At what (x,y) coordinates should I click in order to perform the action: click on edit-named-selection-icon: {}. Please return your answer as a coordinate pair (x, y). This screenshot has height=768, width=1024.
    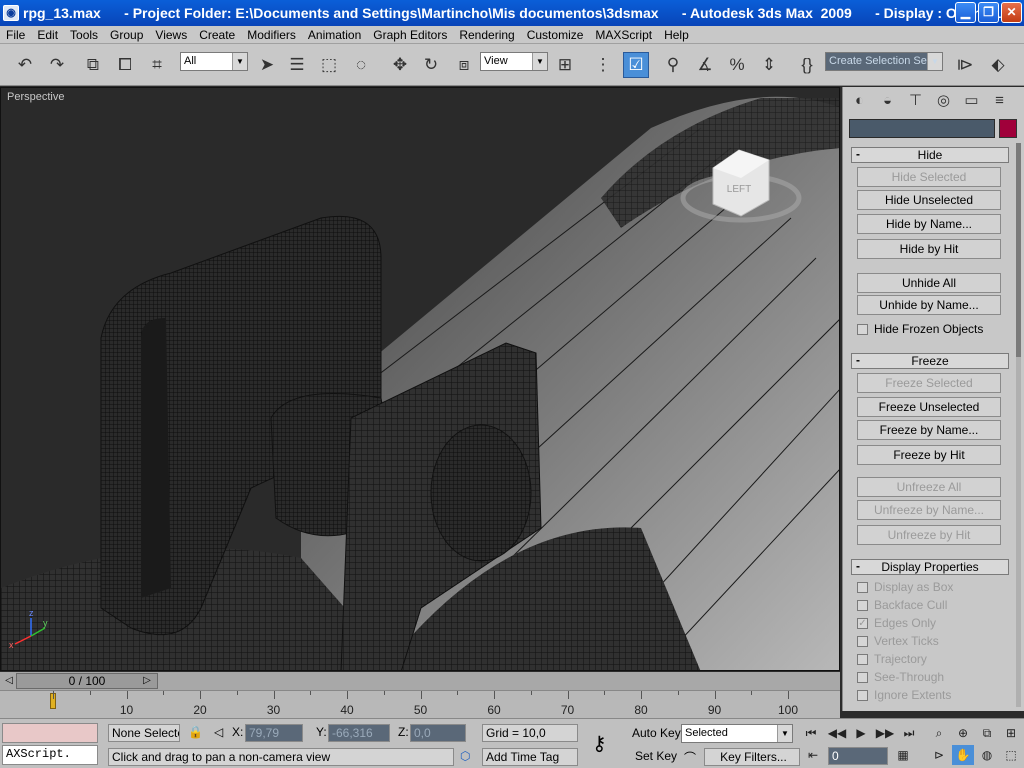
    Looking at the image, I should click on (807, 65).